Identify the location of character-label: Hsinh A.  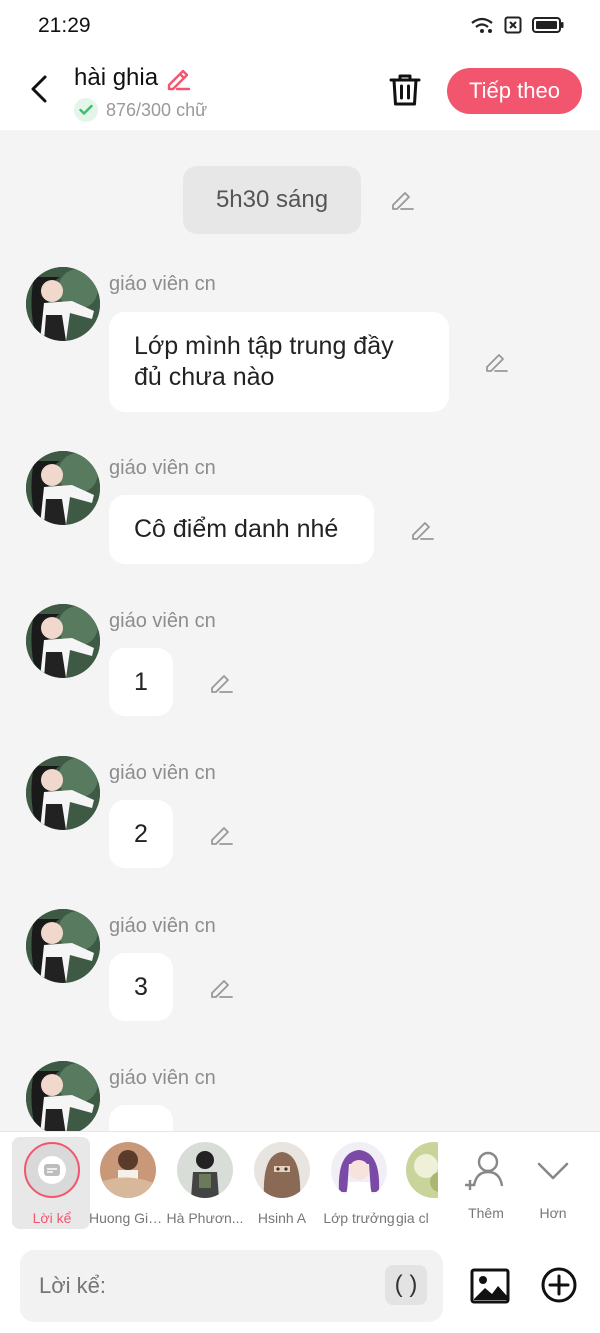
(282, 1218).